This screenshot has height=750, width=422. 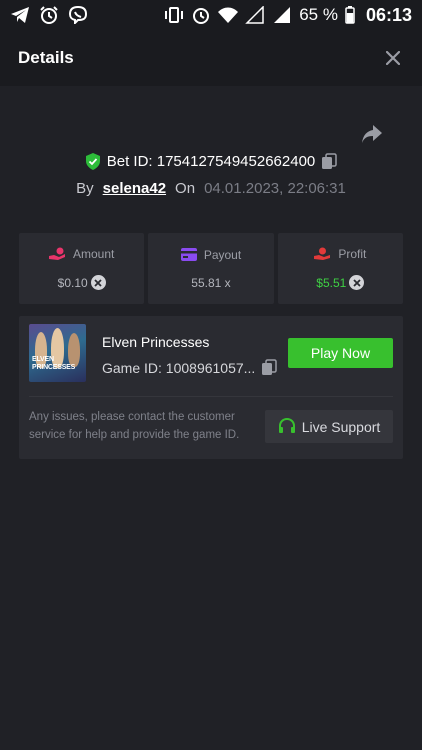 What do you see at coordinates (372, 134) in the screenshot?
I see `share-icon` at bounding box center [372, 134].